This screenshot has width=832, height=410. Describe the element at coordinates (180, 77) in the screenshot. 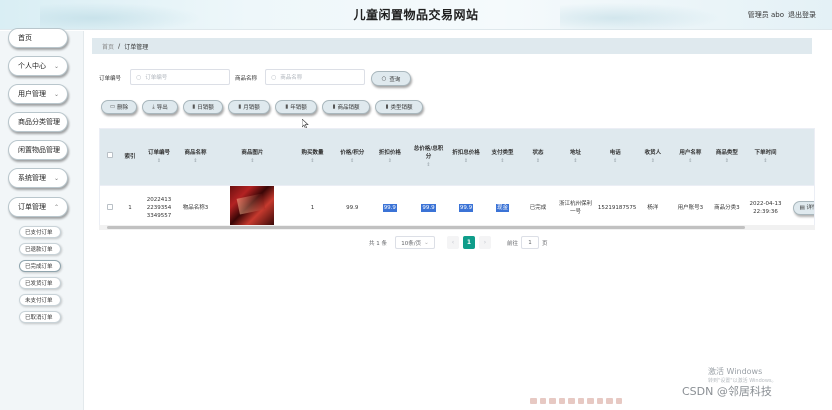

I see `order-no-input: ○ 订单编号` at that location.